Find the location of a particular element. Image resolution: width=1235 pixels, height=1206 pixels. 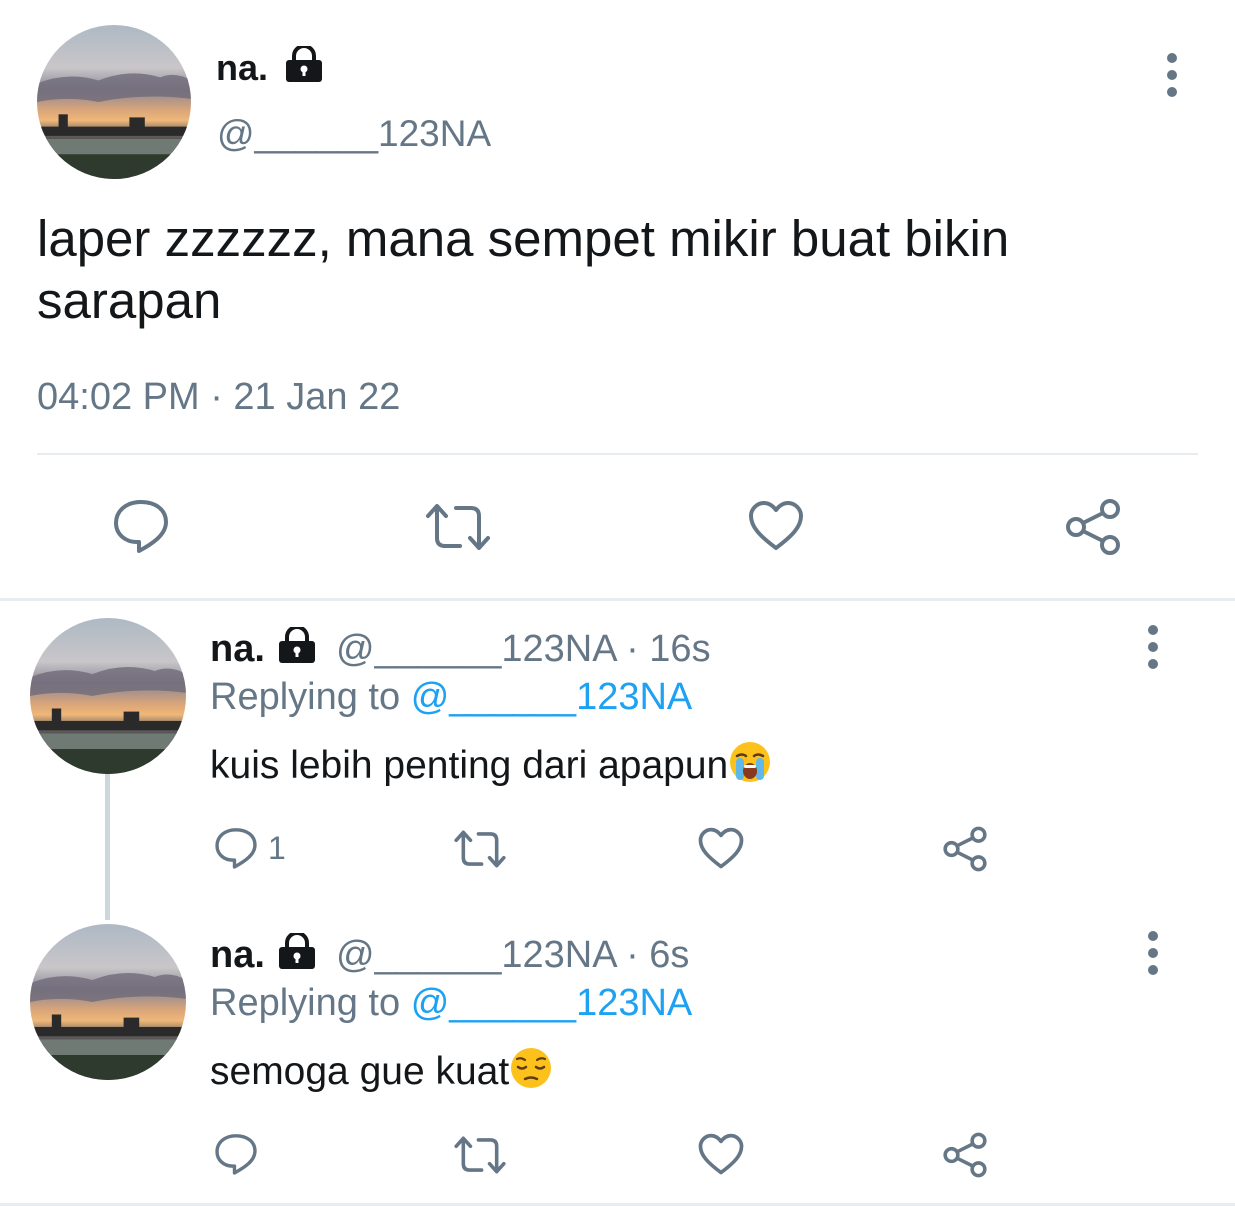

relative-time: 16s is located at coordinates (679, 649).